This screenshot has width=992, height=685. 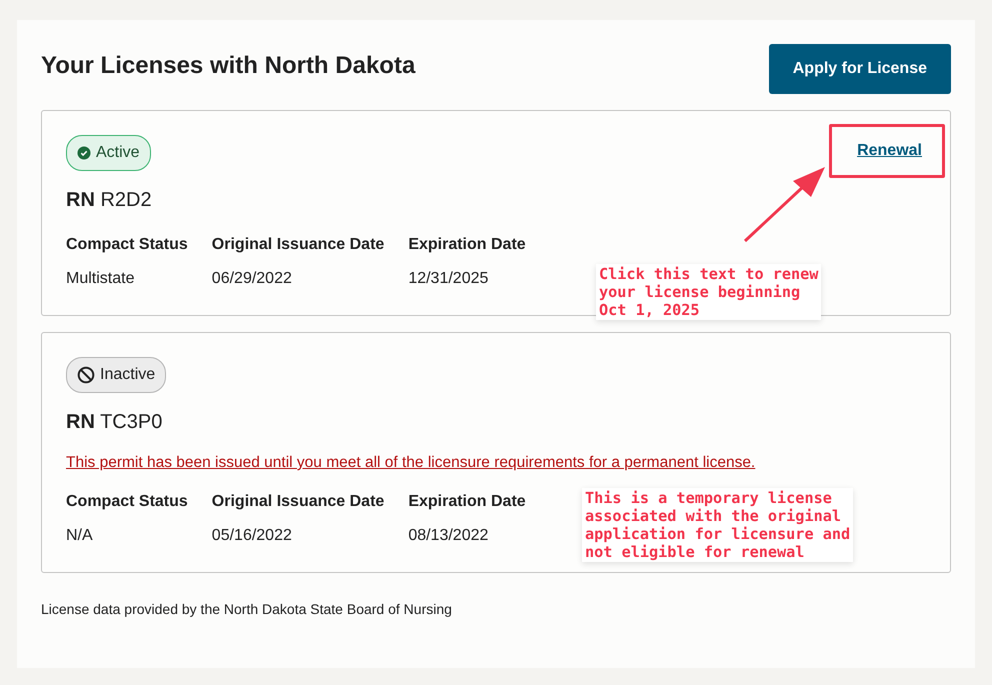 What do you see at coordinates (84, 153) in the screenshot?
I see `check-circle-icon` at bounding box center [84, 153].